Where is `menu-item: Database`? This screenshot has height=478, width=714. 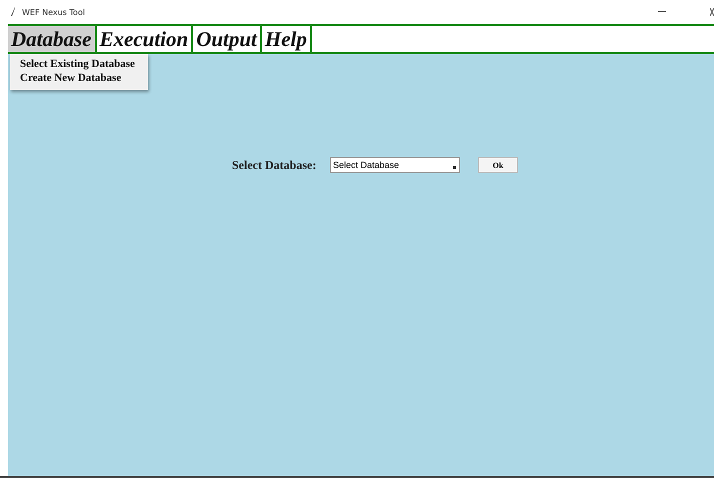 menu-item: Database is located at coordinates (52, 39).